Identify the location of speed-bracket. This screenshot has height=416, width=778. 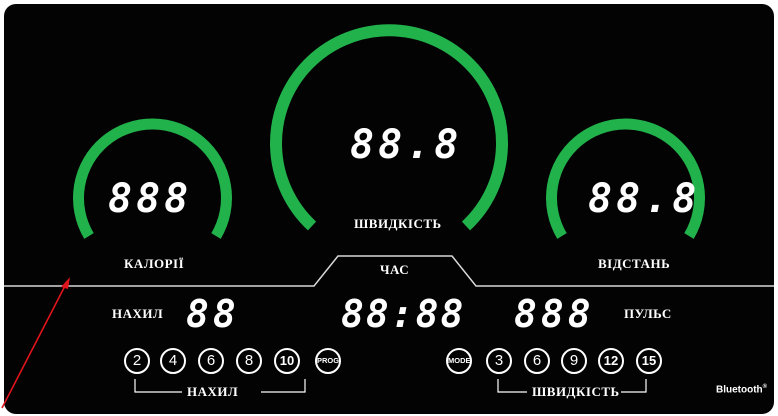
(512, 386).